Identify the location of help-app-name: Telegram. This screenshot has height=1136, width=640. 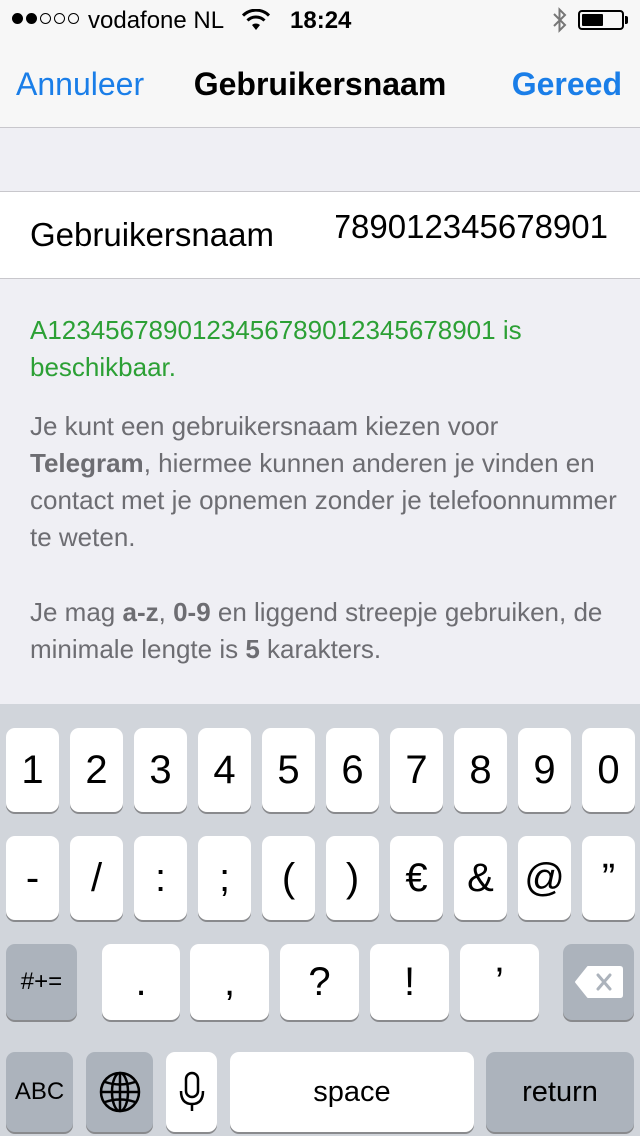
(87, 463).